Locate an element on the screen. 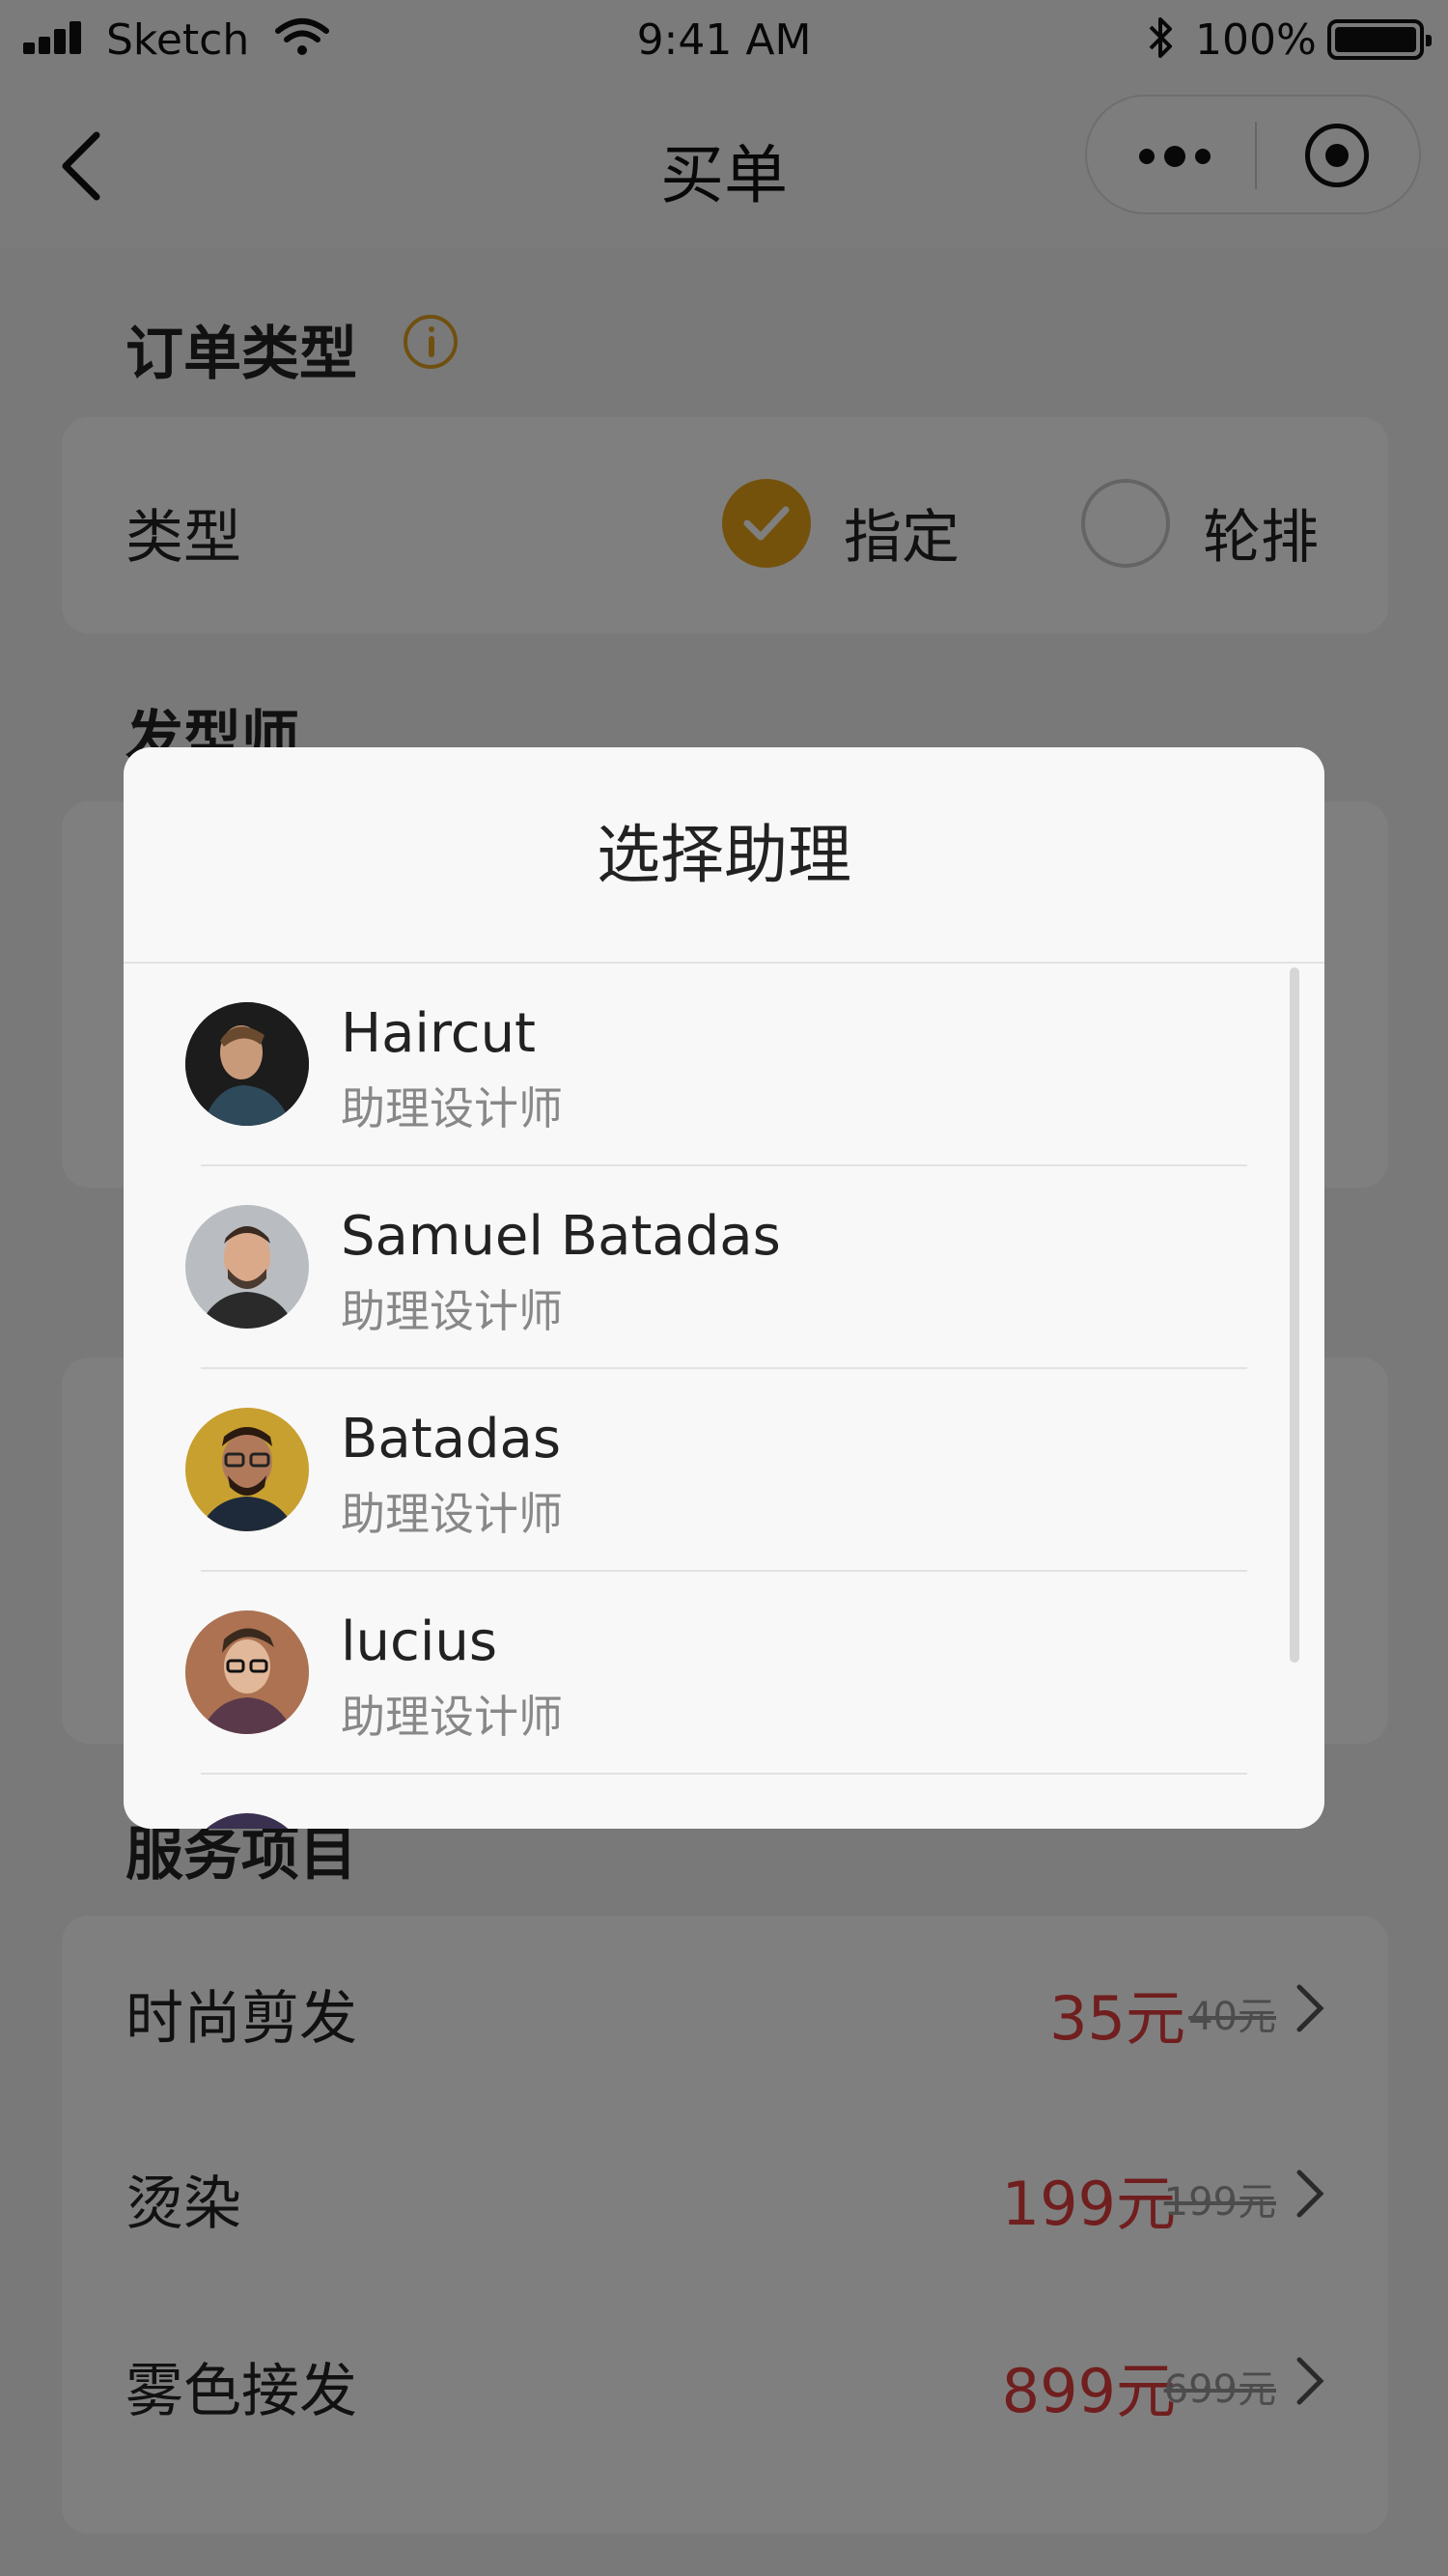 This screenshot has height=2576, width=1448. scrollbar is located at coordinates (1294, 1315).